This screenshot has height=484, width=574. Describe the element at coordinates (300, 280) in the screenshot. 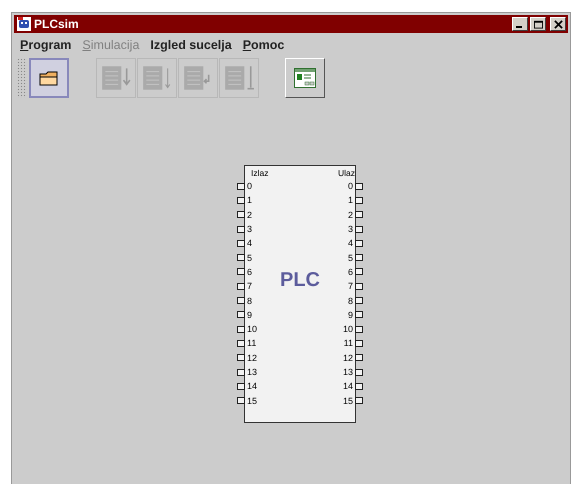

I see `plc-label: PLC` at that location.